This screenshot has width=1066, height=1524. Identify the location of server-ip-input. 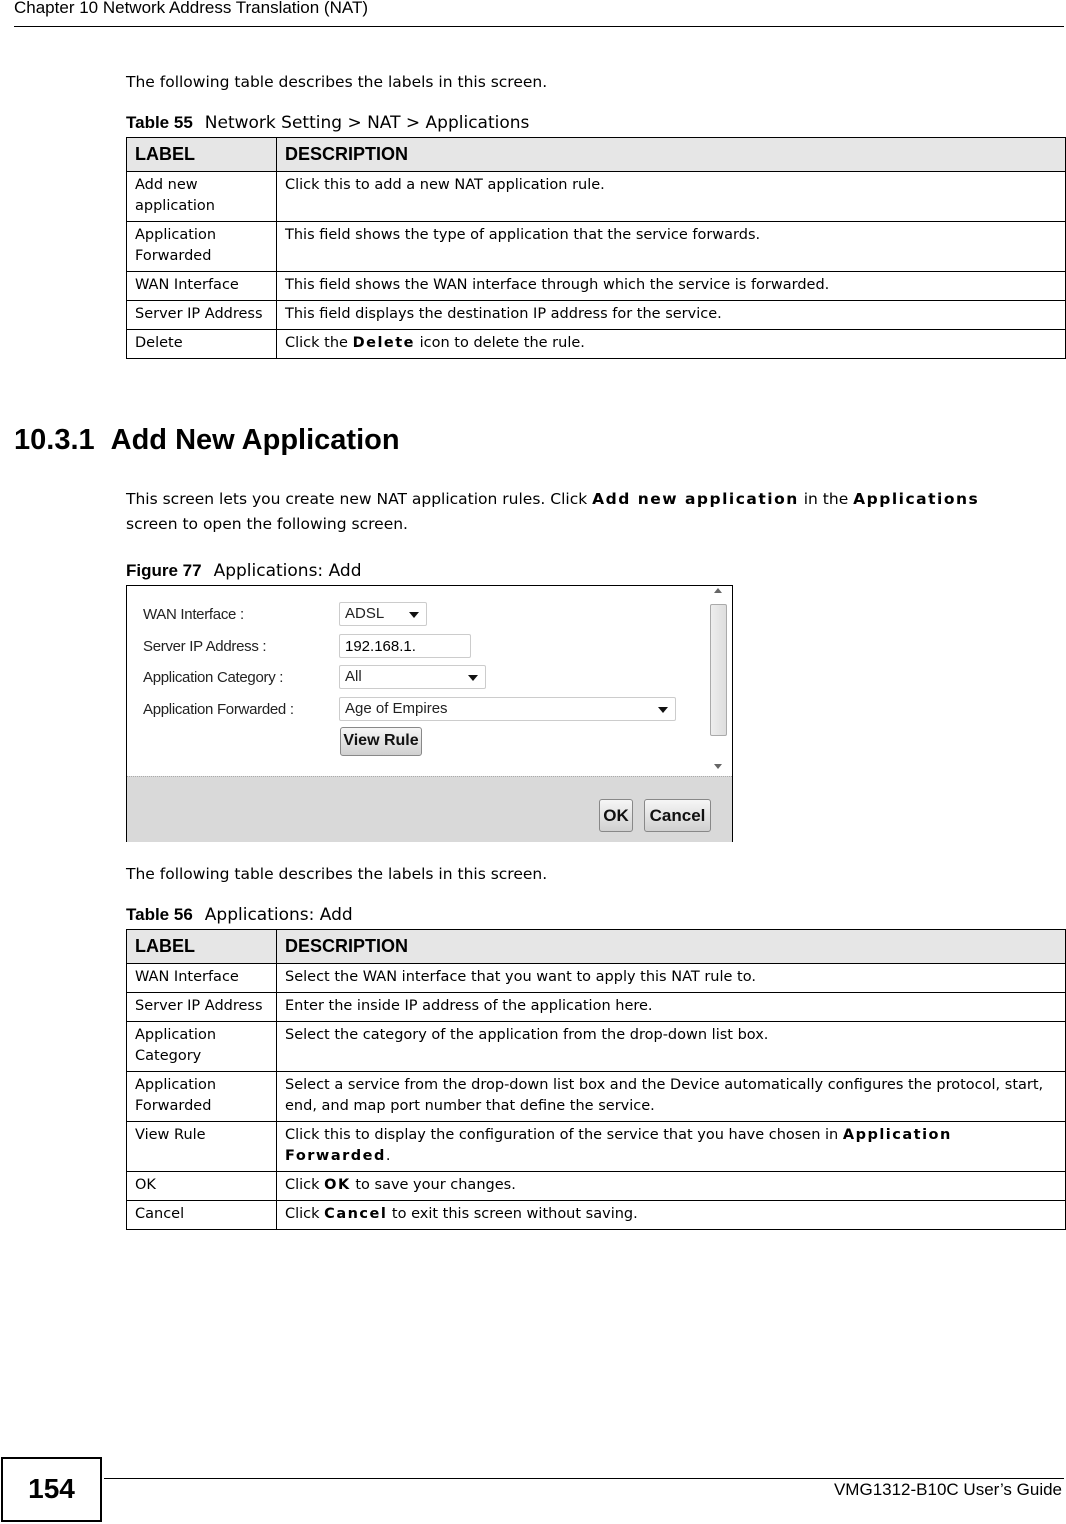
(405, 646).